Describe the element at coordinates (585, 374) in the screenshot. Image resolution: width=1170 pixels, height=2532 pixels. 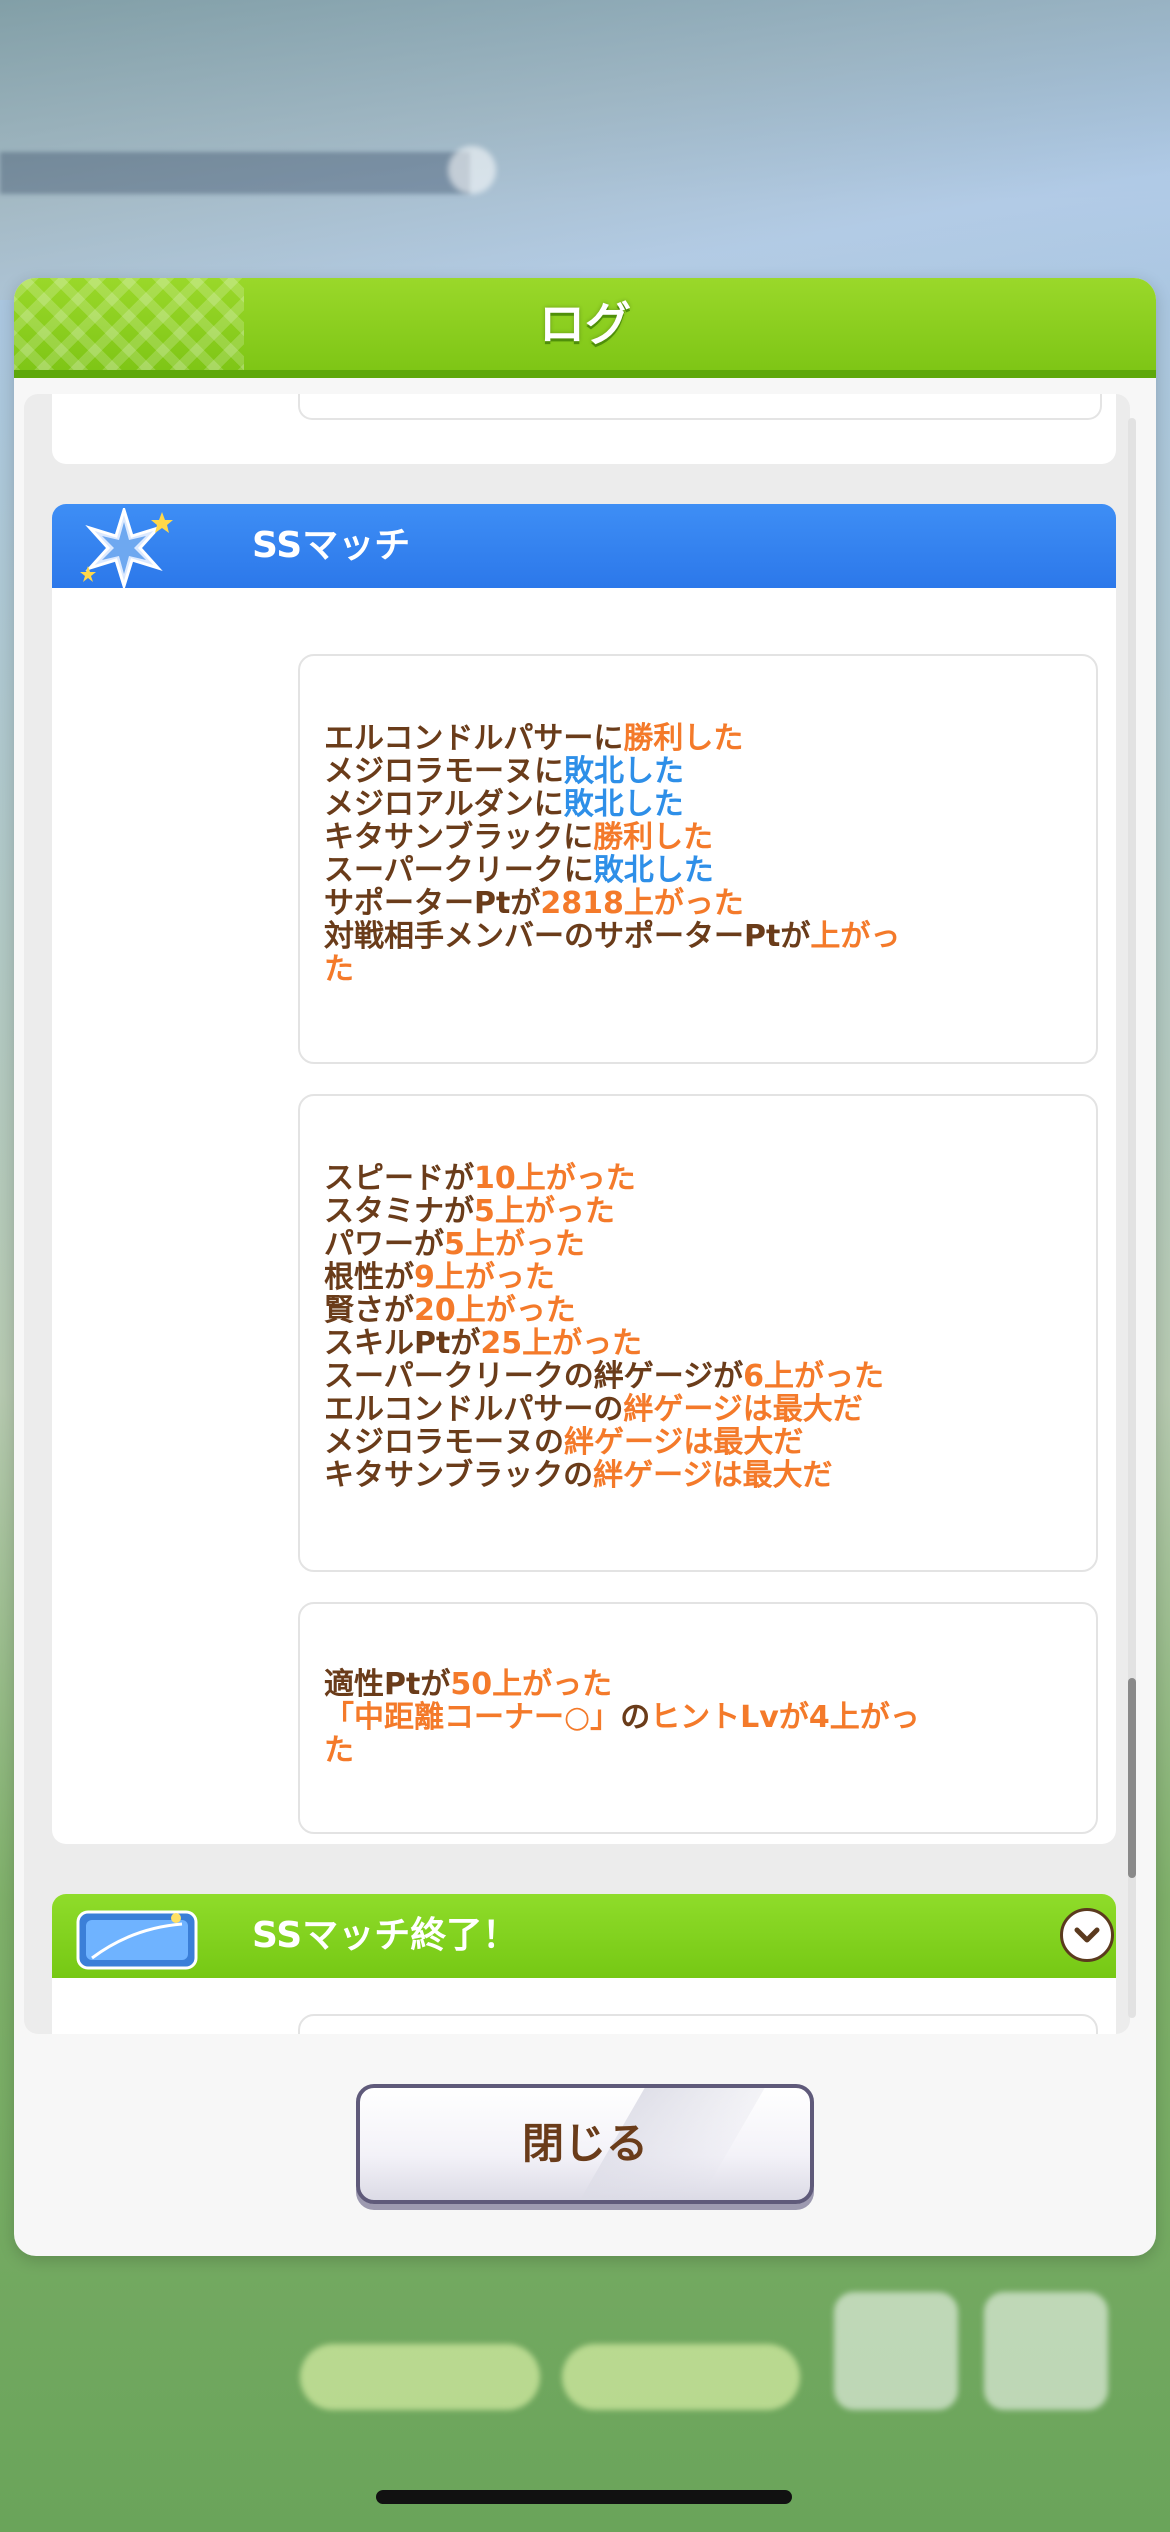
I see `header-underline` at that location.